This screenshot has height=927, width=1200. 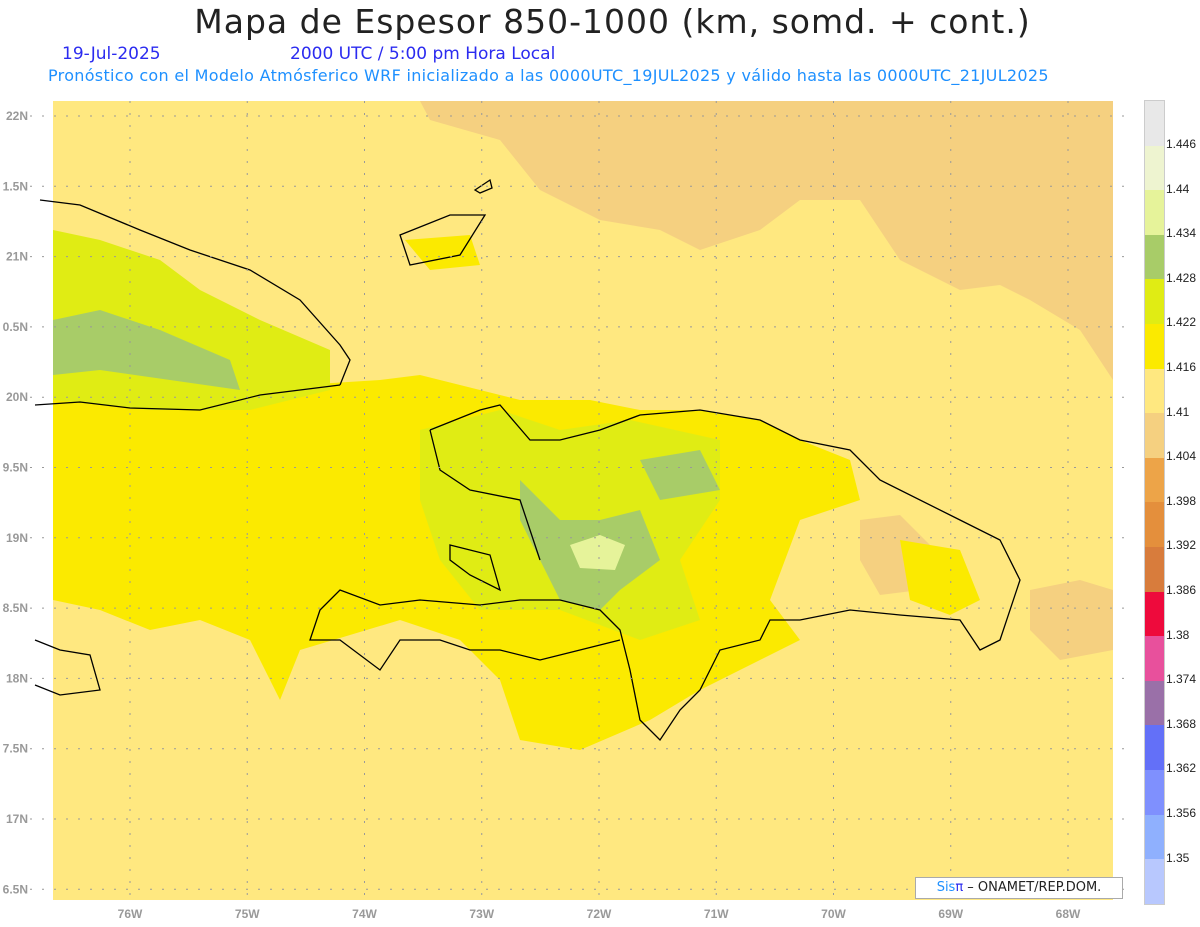 What do you see at coordinates (1181, 500) in the screenshot?
I see `colorbar-label: 1.398` at bounding box center [1181, 500].